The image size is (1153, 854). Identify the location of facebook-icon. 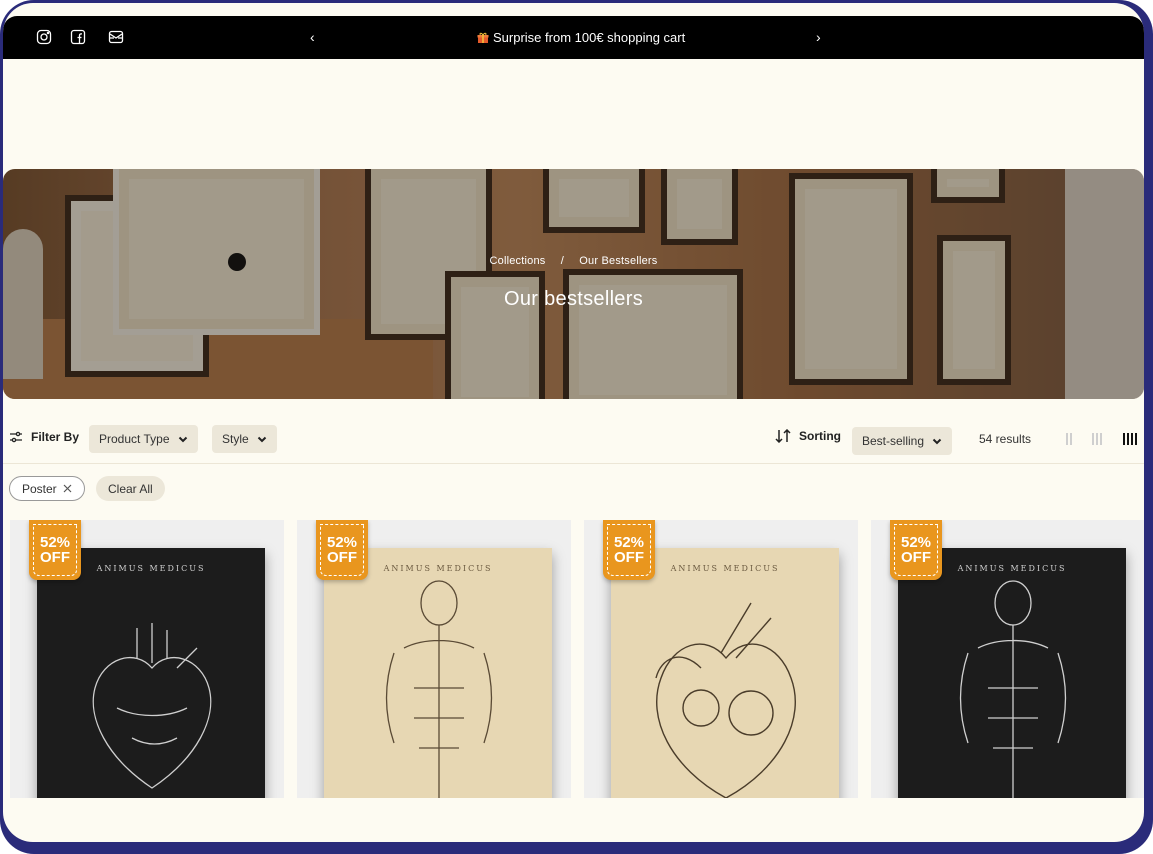
(78, 37).